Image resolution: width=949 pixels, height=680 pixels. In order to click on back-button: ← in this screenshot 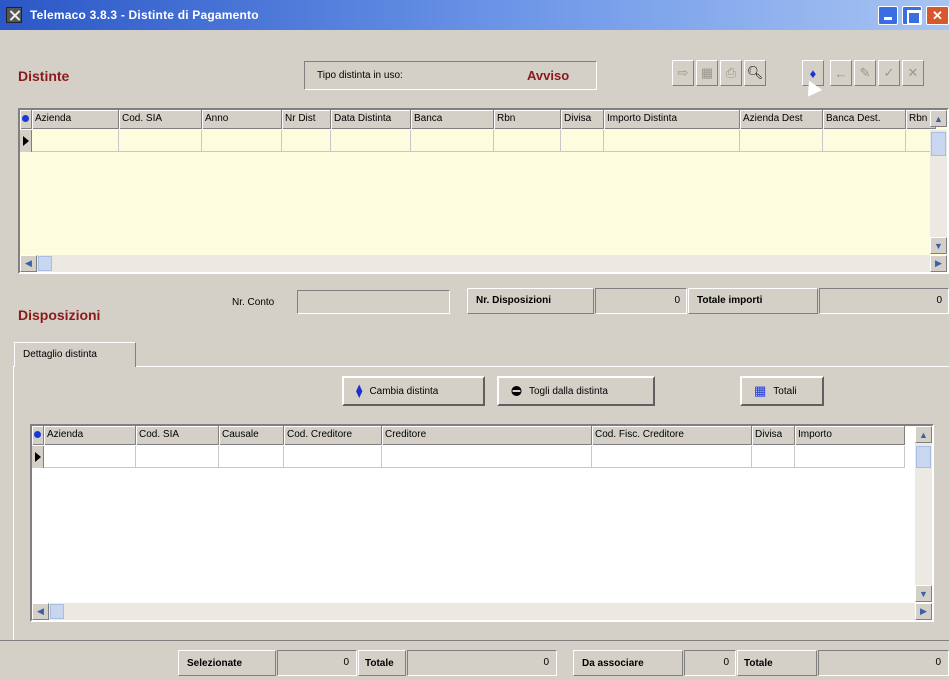, I will do `click(841, 73)`.